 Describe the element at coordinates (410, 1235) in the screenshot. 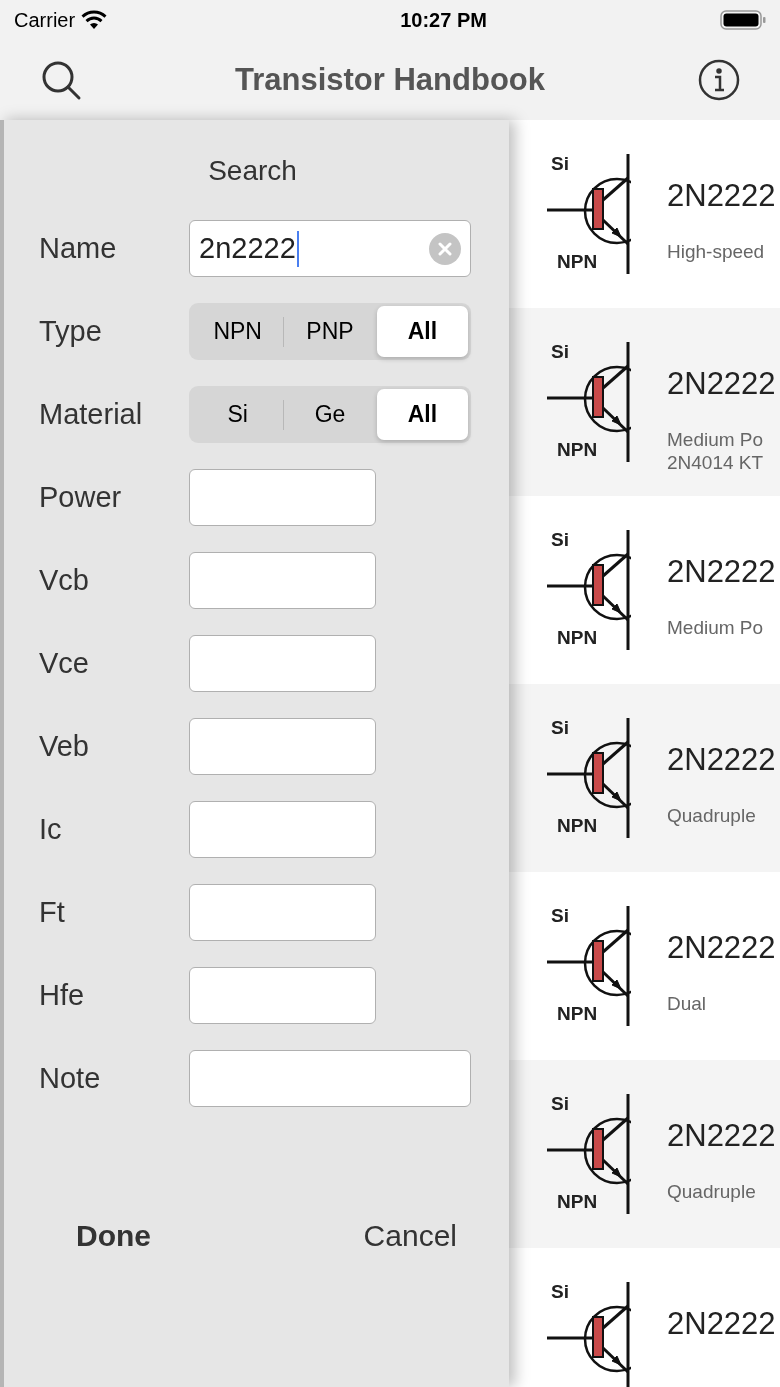

I see `panel-action-button: Cancel` at that location.